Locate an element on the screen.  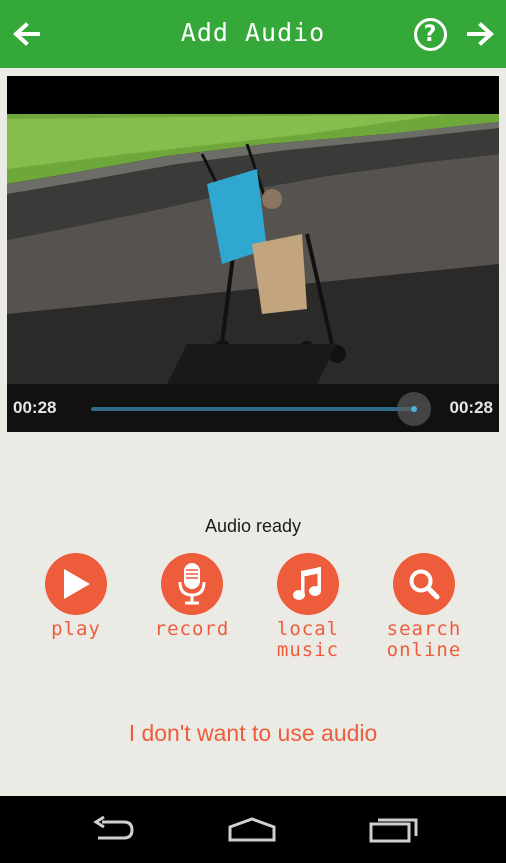
local-music-button: local music is located at coordinates (308, 607).